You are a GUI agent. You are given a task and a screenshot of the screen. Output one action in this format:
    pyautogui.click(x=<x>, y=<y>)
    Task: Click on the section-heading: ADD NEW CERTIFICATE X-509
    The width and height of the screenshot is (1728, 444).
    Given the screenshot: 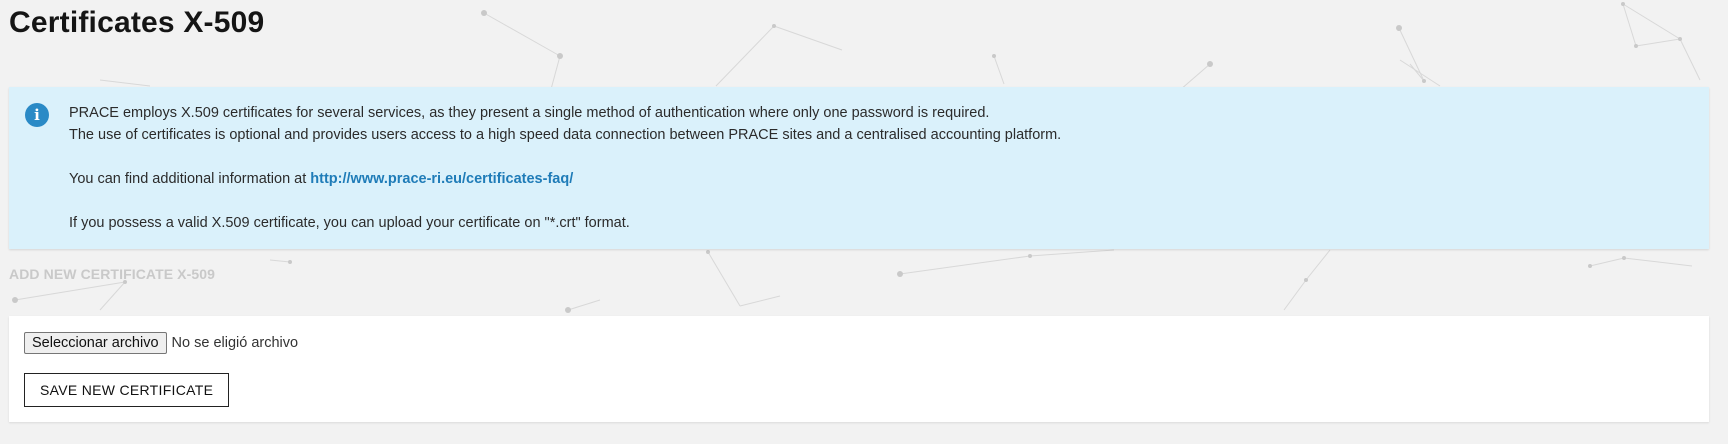 What is the action you would take?
    pyautogui.click(x=112, y=274)
    